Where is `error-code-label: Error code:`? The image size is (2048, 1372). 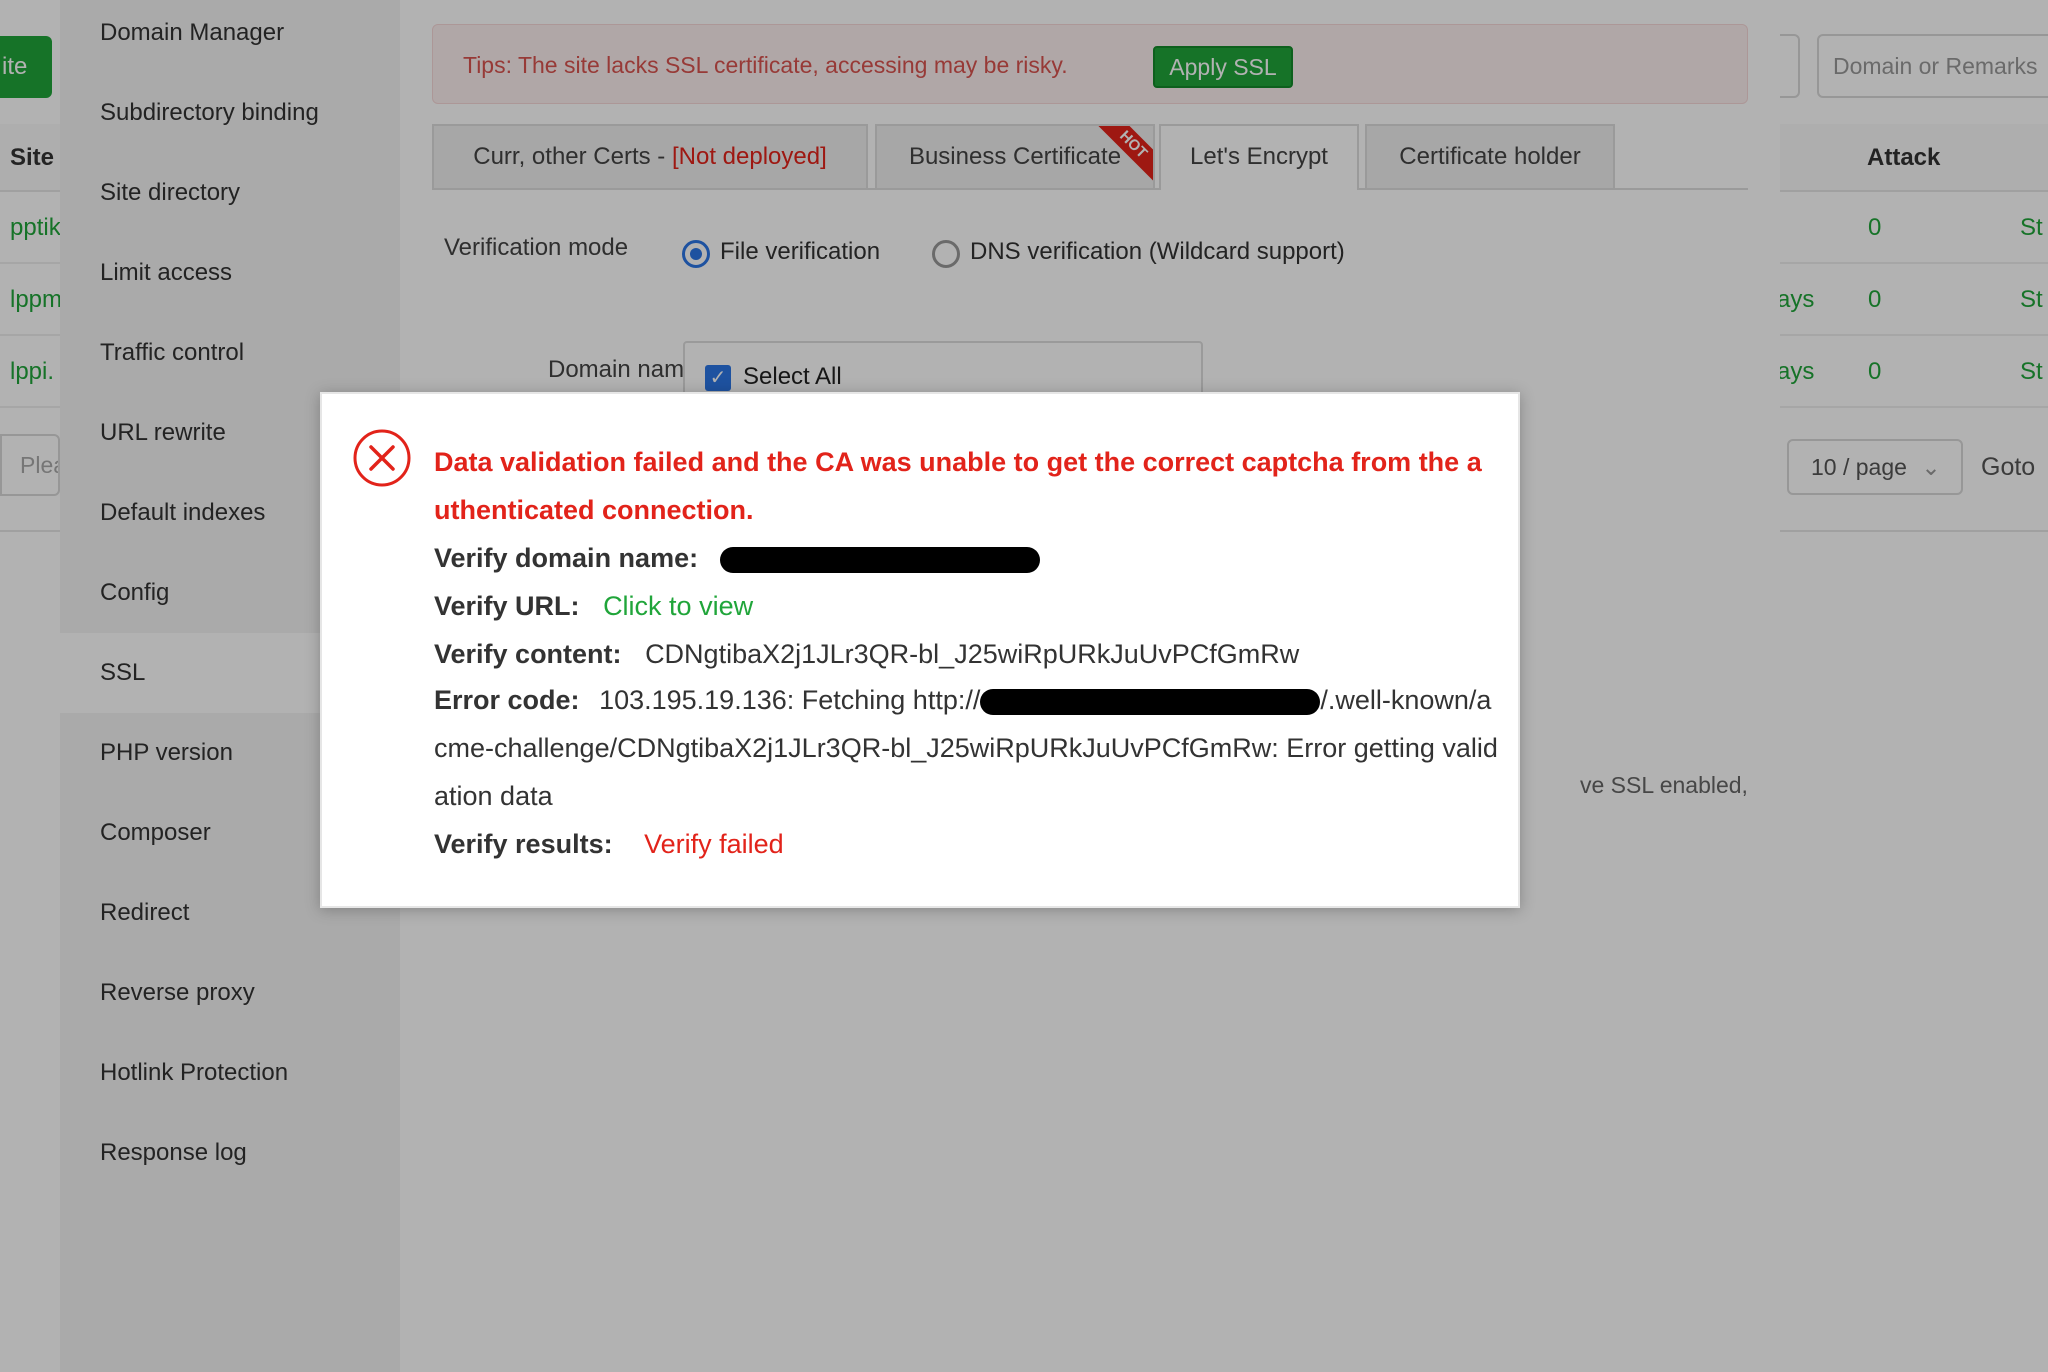 error-code-label: Error code: is located at coordinates (507, 700).